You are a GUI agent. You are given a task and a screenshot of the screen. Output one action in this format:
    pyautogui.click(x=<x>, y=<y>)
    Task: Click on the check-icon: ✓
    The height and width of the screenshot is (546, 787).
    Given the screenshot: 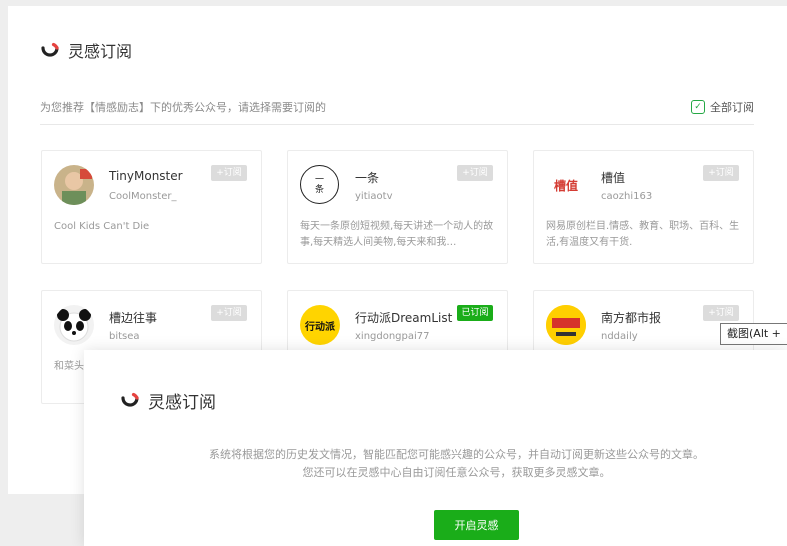 What is the action you would take?
    pyautogui.click(x=698, y=107)
    